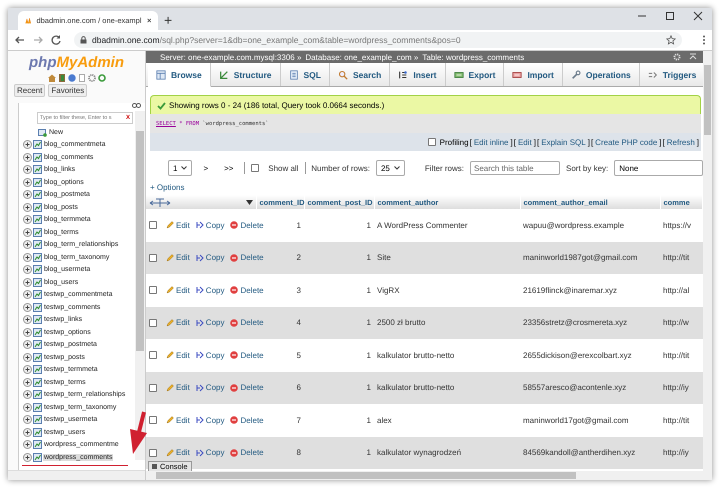 This screenshot has height=487, width=720. What do you see at coordinates (30, 90) in the screenshot?
I see `nav-button: Recent` at bounding box center [30, 90].